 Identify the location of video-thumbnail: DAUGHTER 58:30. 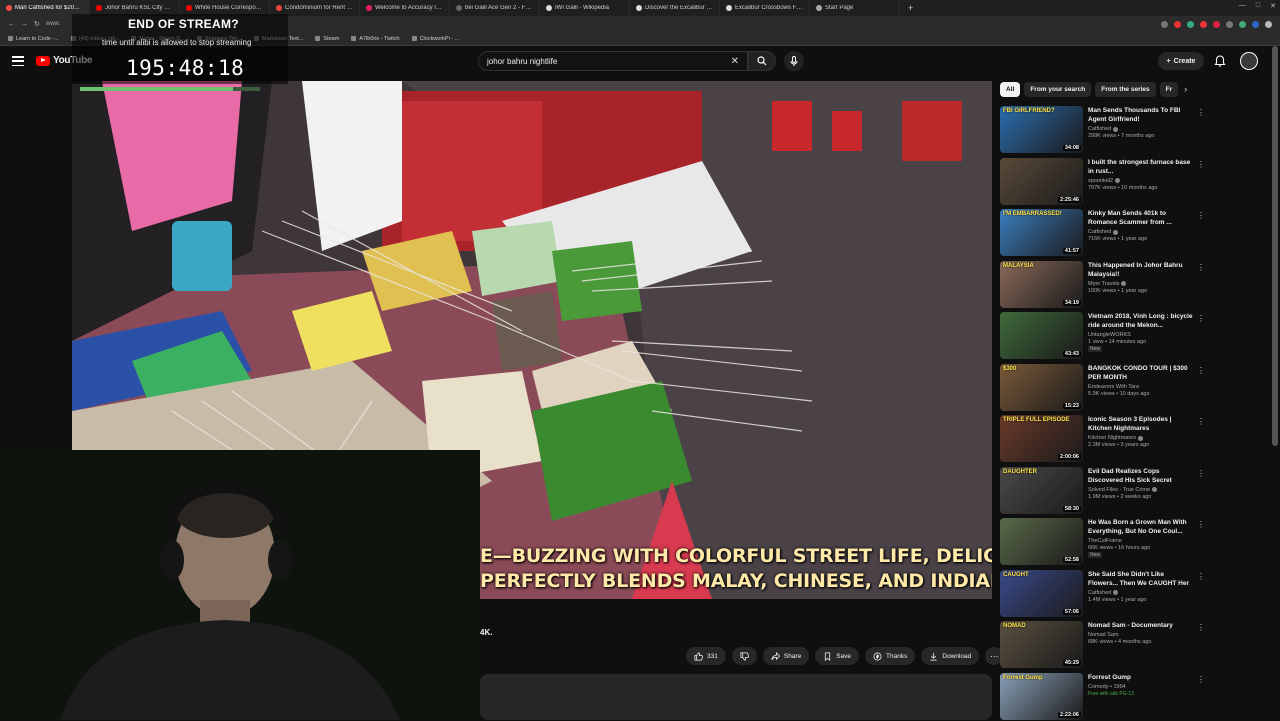
(1041, 490).